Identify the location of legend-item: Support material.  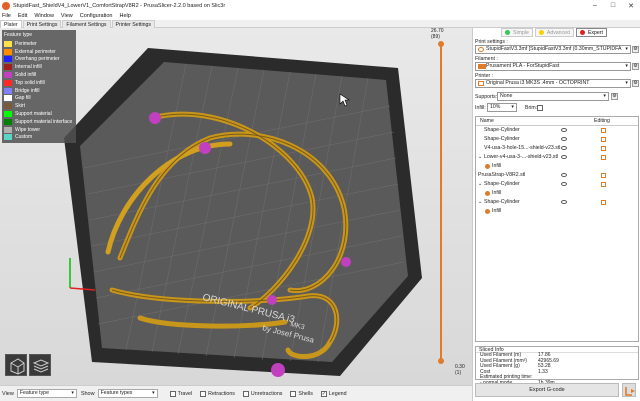
(39, 114).